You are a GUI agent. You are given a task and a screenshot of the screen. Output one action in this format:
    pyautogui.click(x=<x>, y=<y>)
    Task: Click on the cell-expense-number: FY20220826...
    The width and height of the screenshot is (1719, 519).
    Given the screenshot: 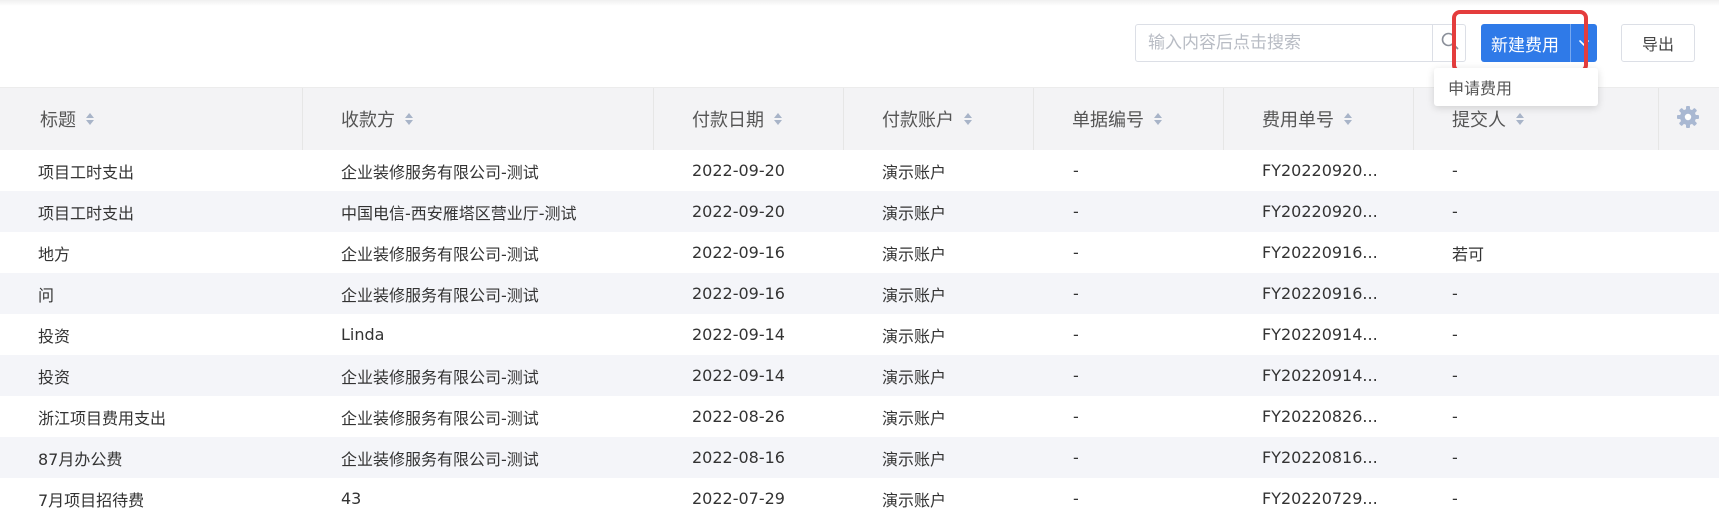 What is the action you would take?
    pyautogui.click(x=1320, y=416)
    